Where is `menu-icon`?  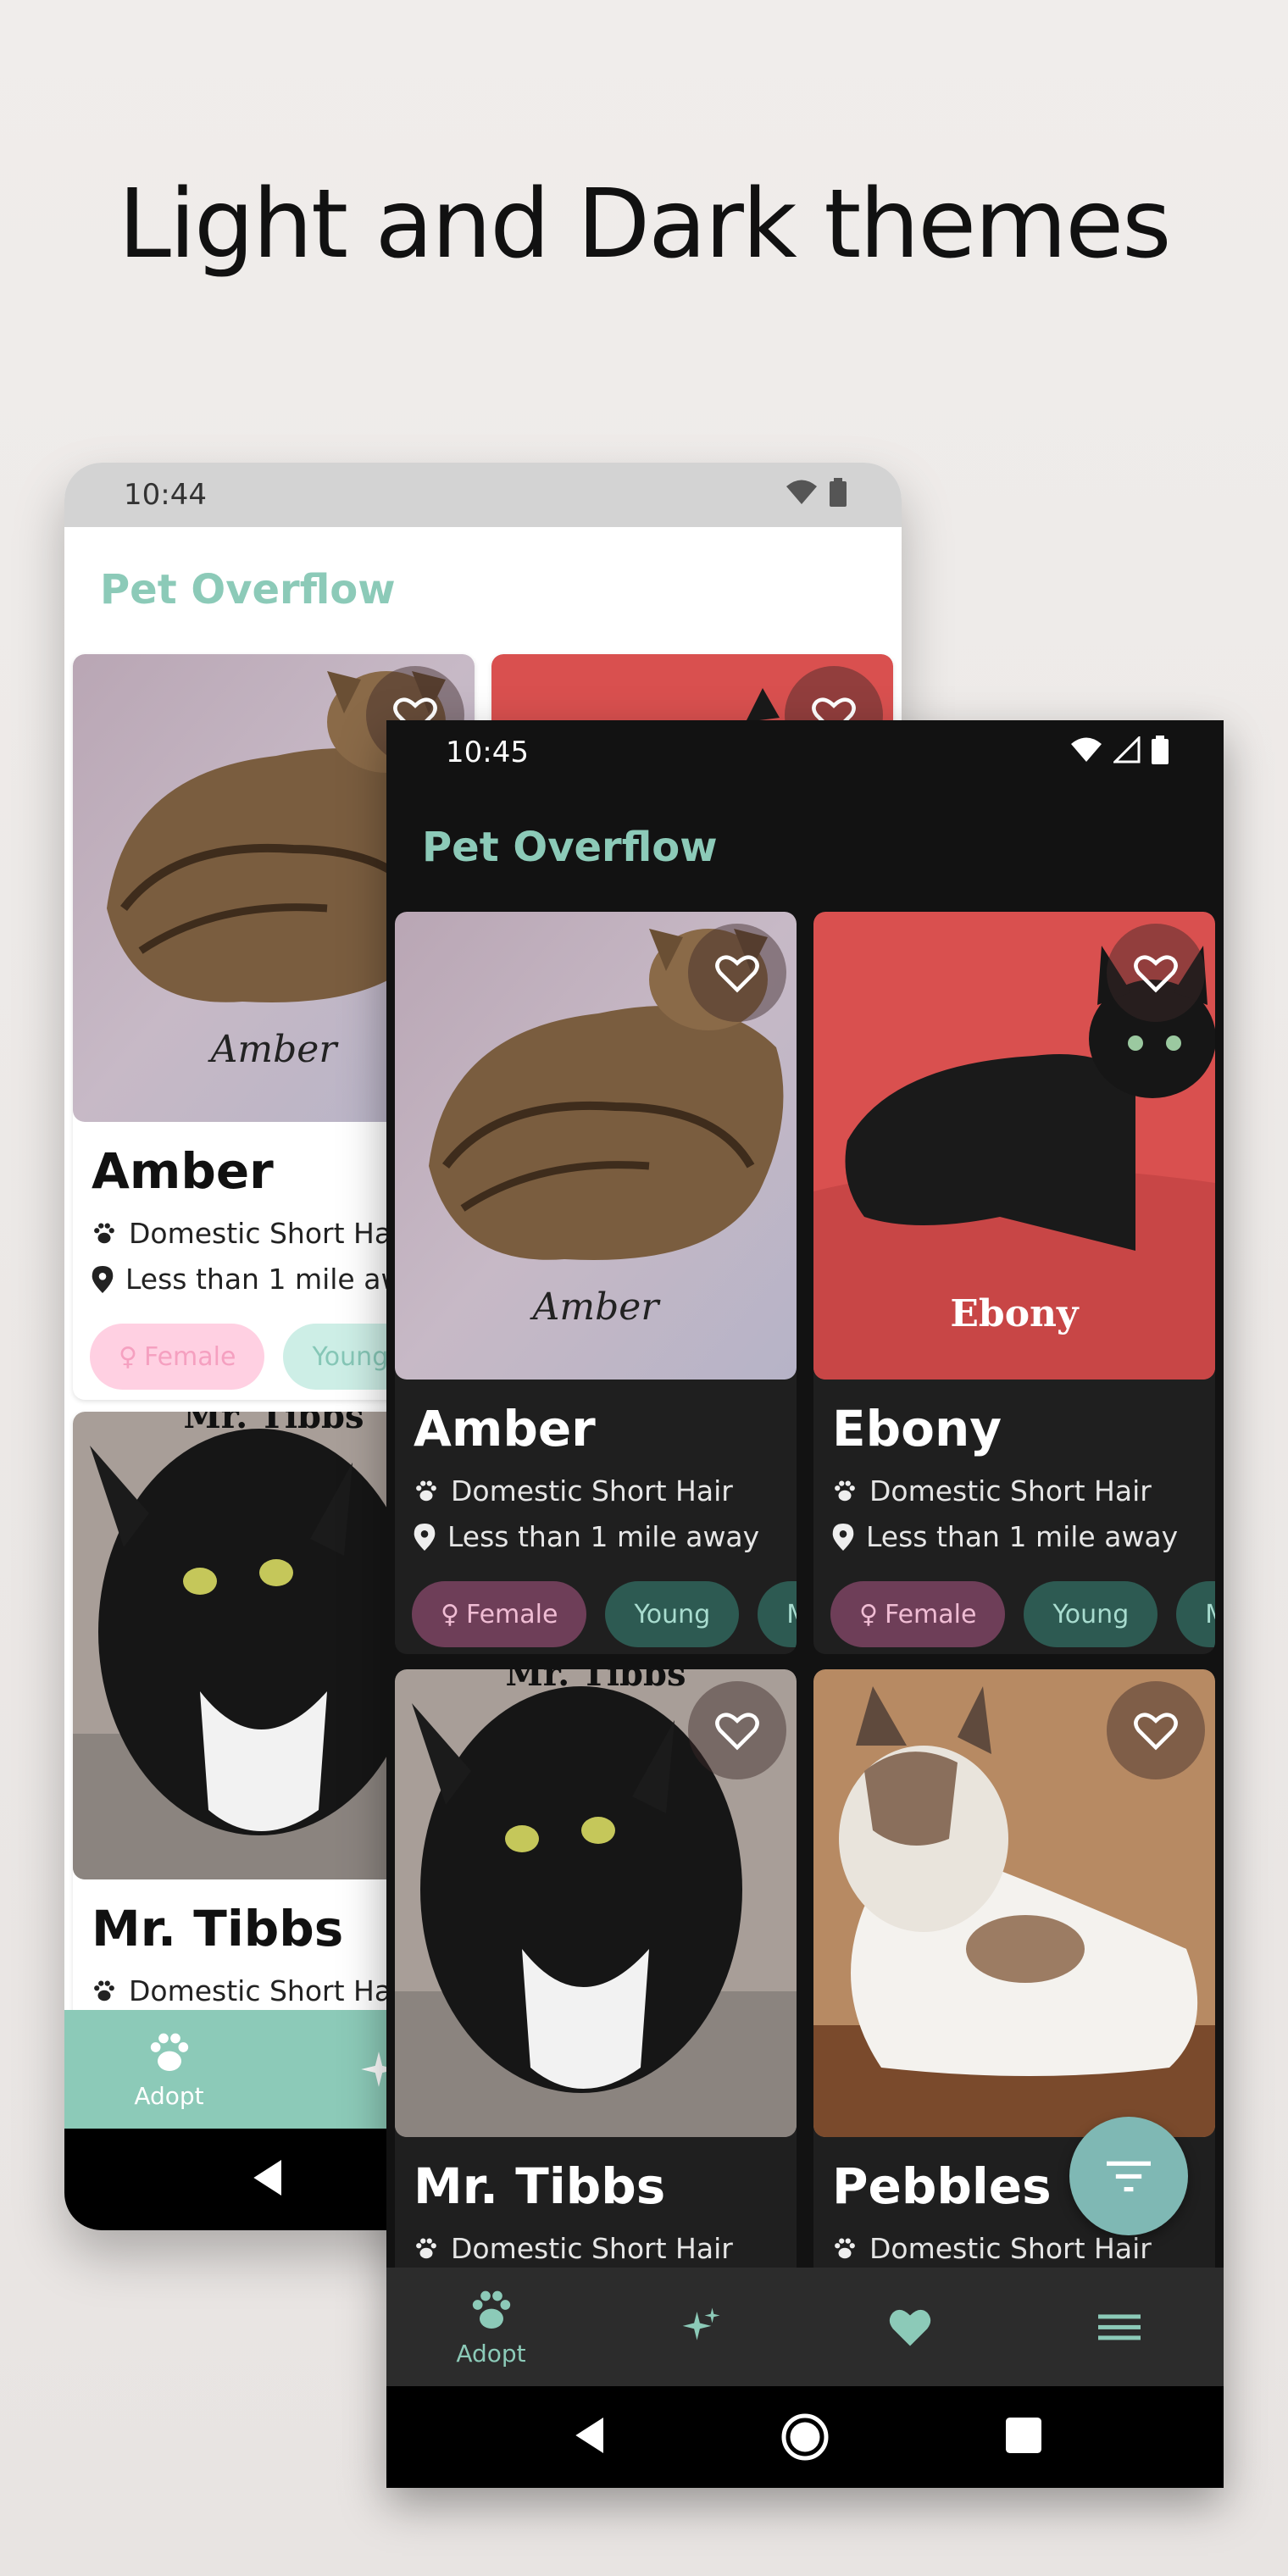
menu-icon is located at coordinates (1119, 2327).